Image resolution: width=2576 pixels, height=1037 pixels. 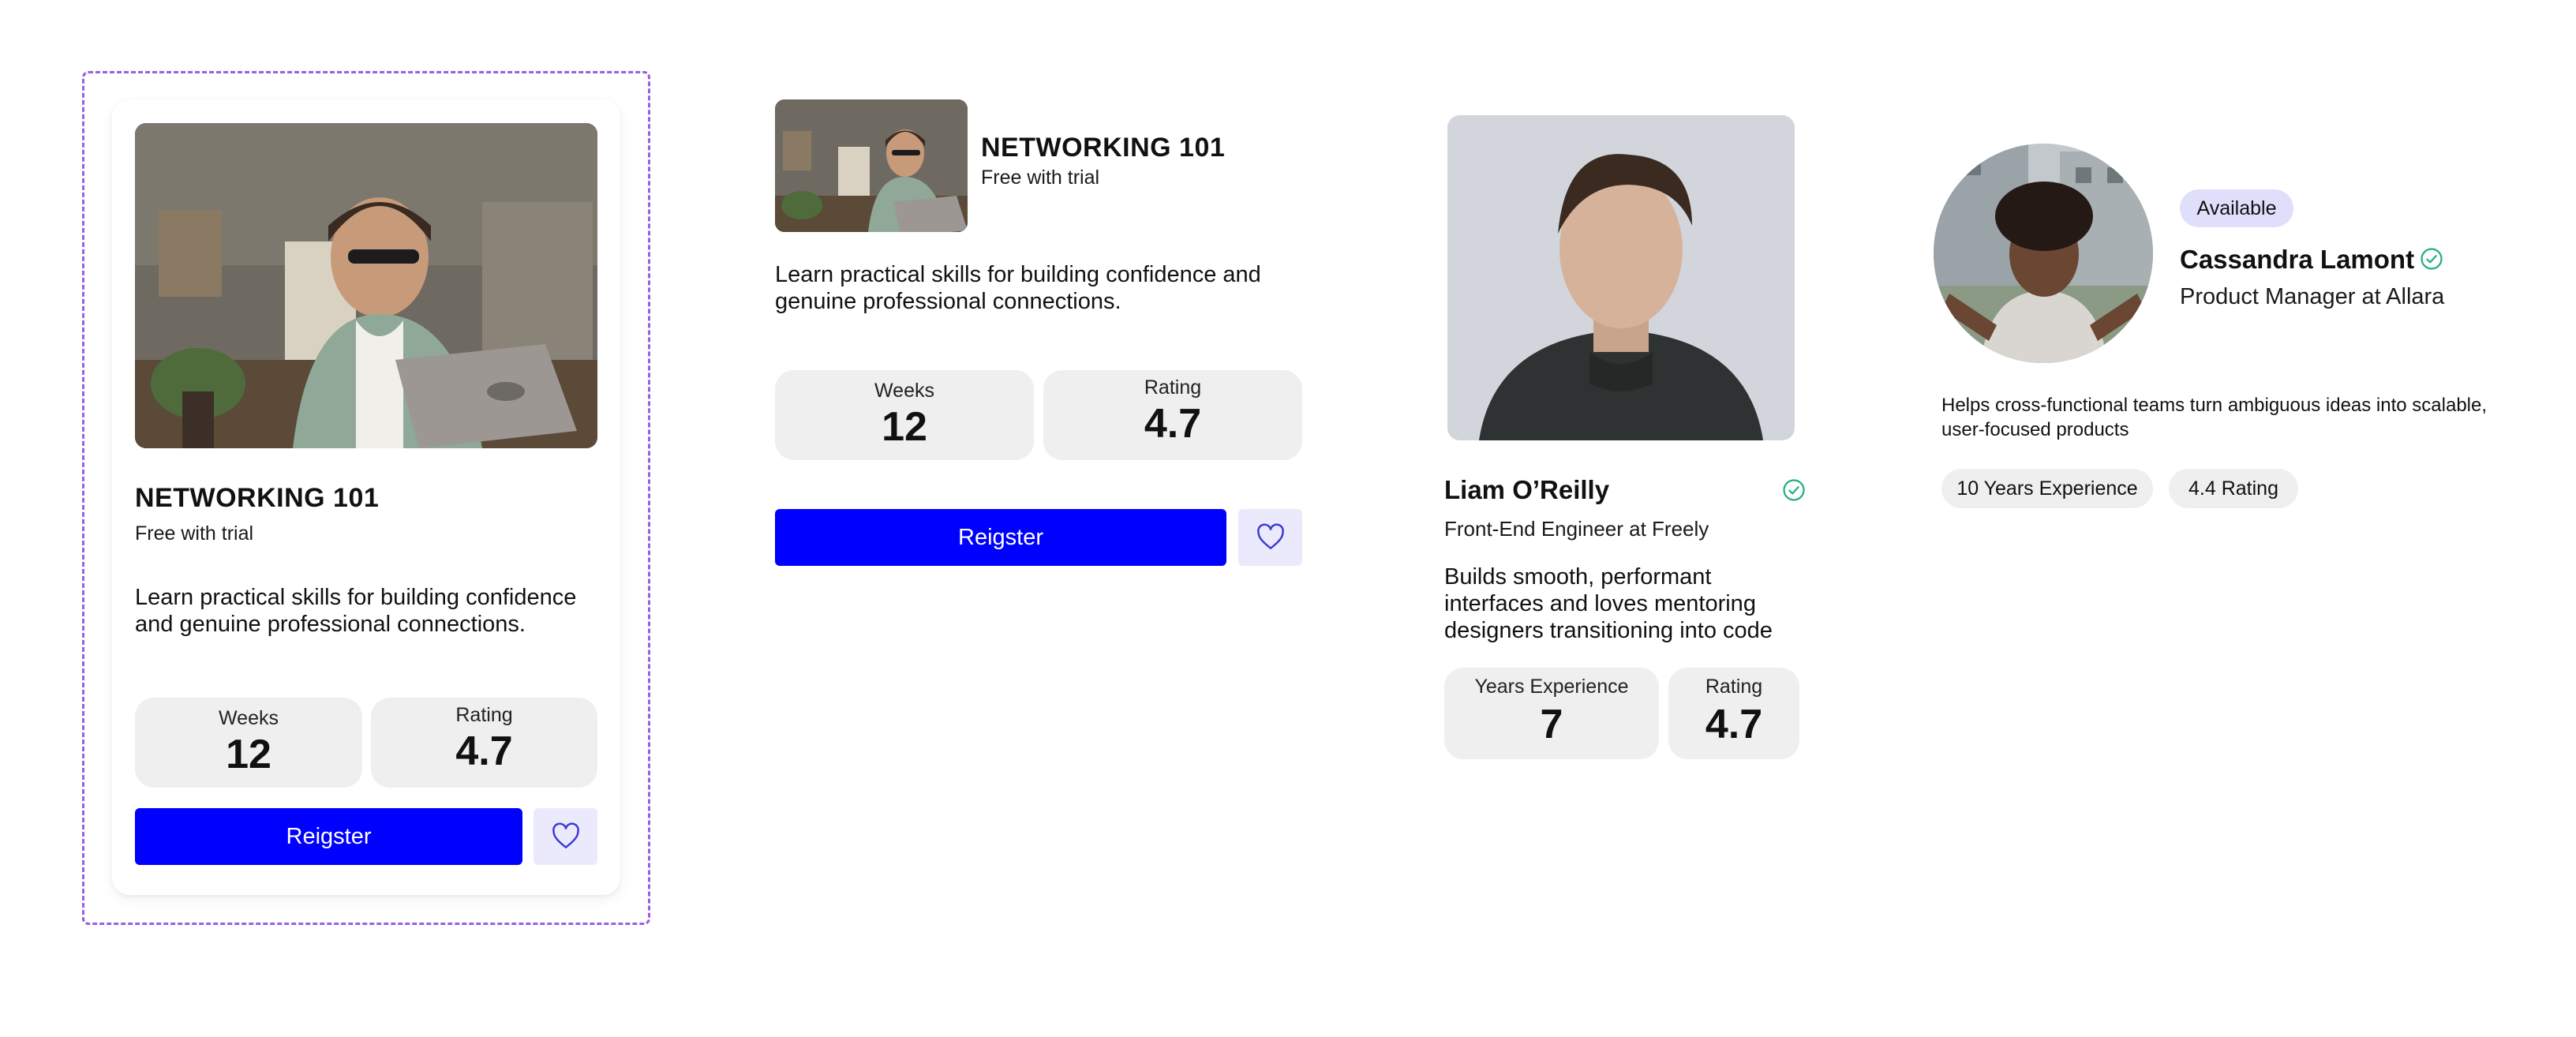 What do you see at coordinates (1551, 687) in the screenshot?
I see `stat-label: Years Experience` at bounding box center [1551, 687].